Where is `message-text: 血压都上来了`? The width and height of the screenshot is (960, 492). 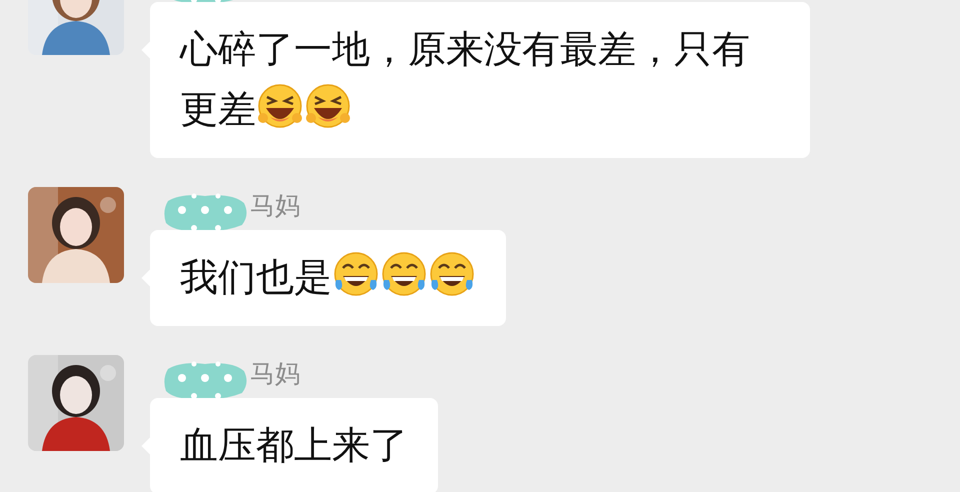
message-text: 血压都上来了 is located at coordinates (294, 446).